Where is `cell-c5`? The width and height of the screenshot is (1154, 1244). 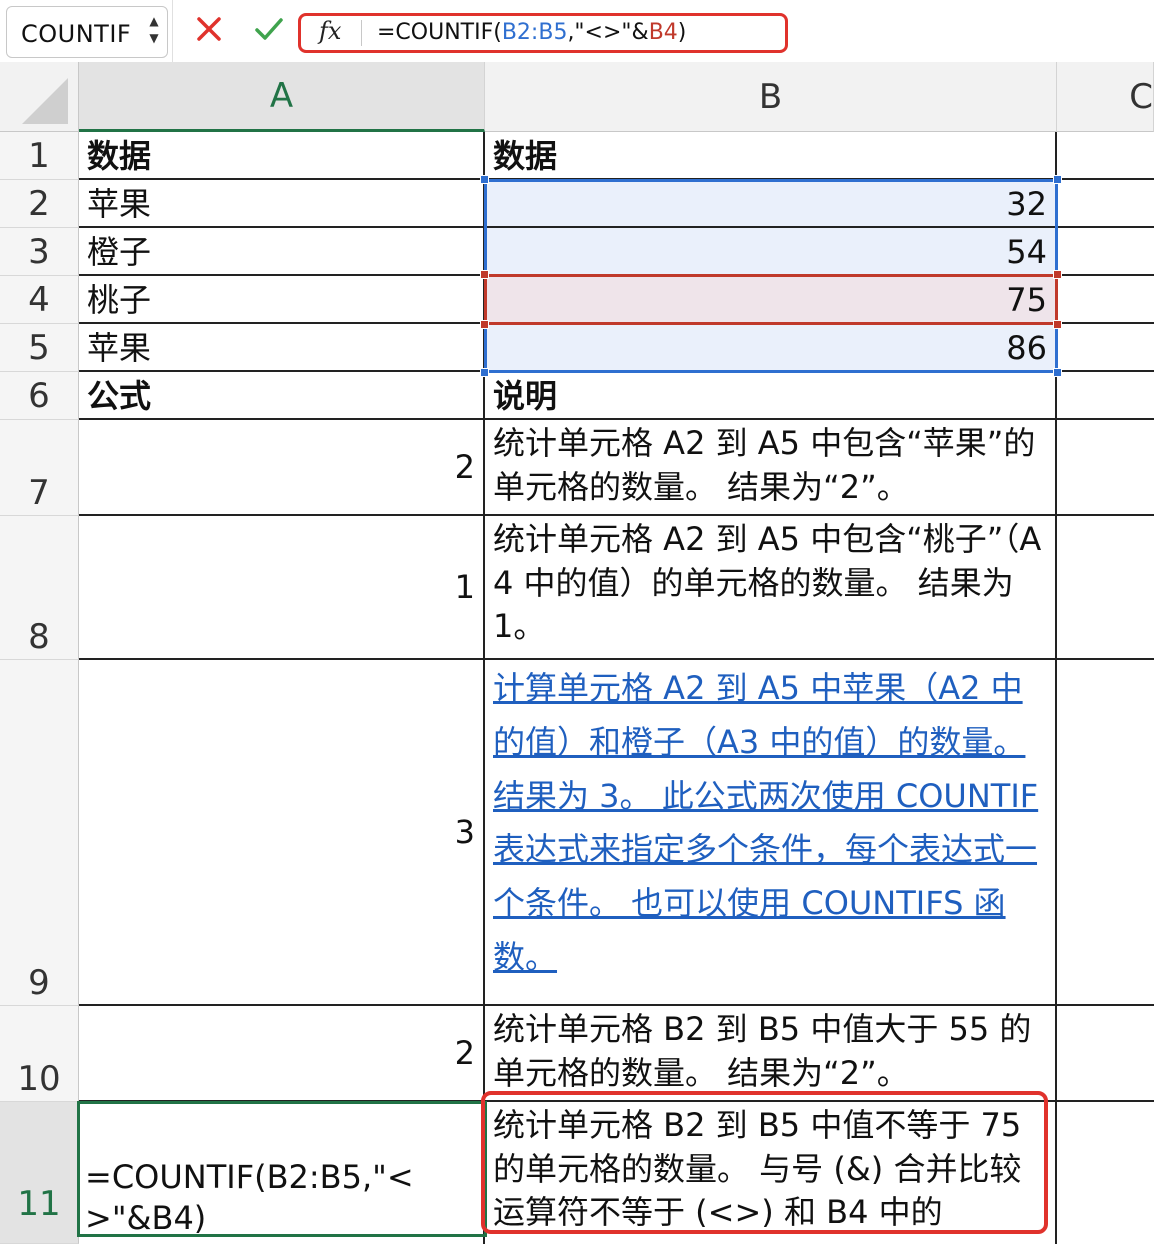
cell-c5 is located at coordinates (1105, 348).